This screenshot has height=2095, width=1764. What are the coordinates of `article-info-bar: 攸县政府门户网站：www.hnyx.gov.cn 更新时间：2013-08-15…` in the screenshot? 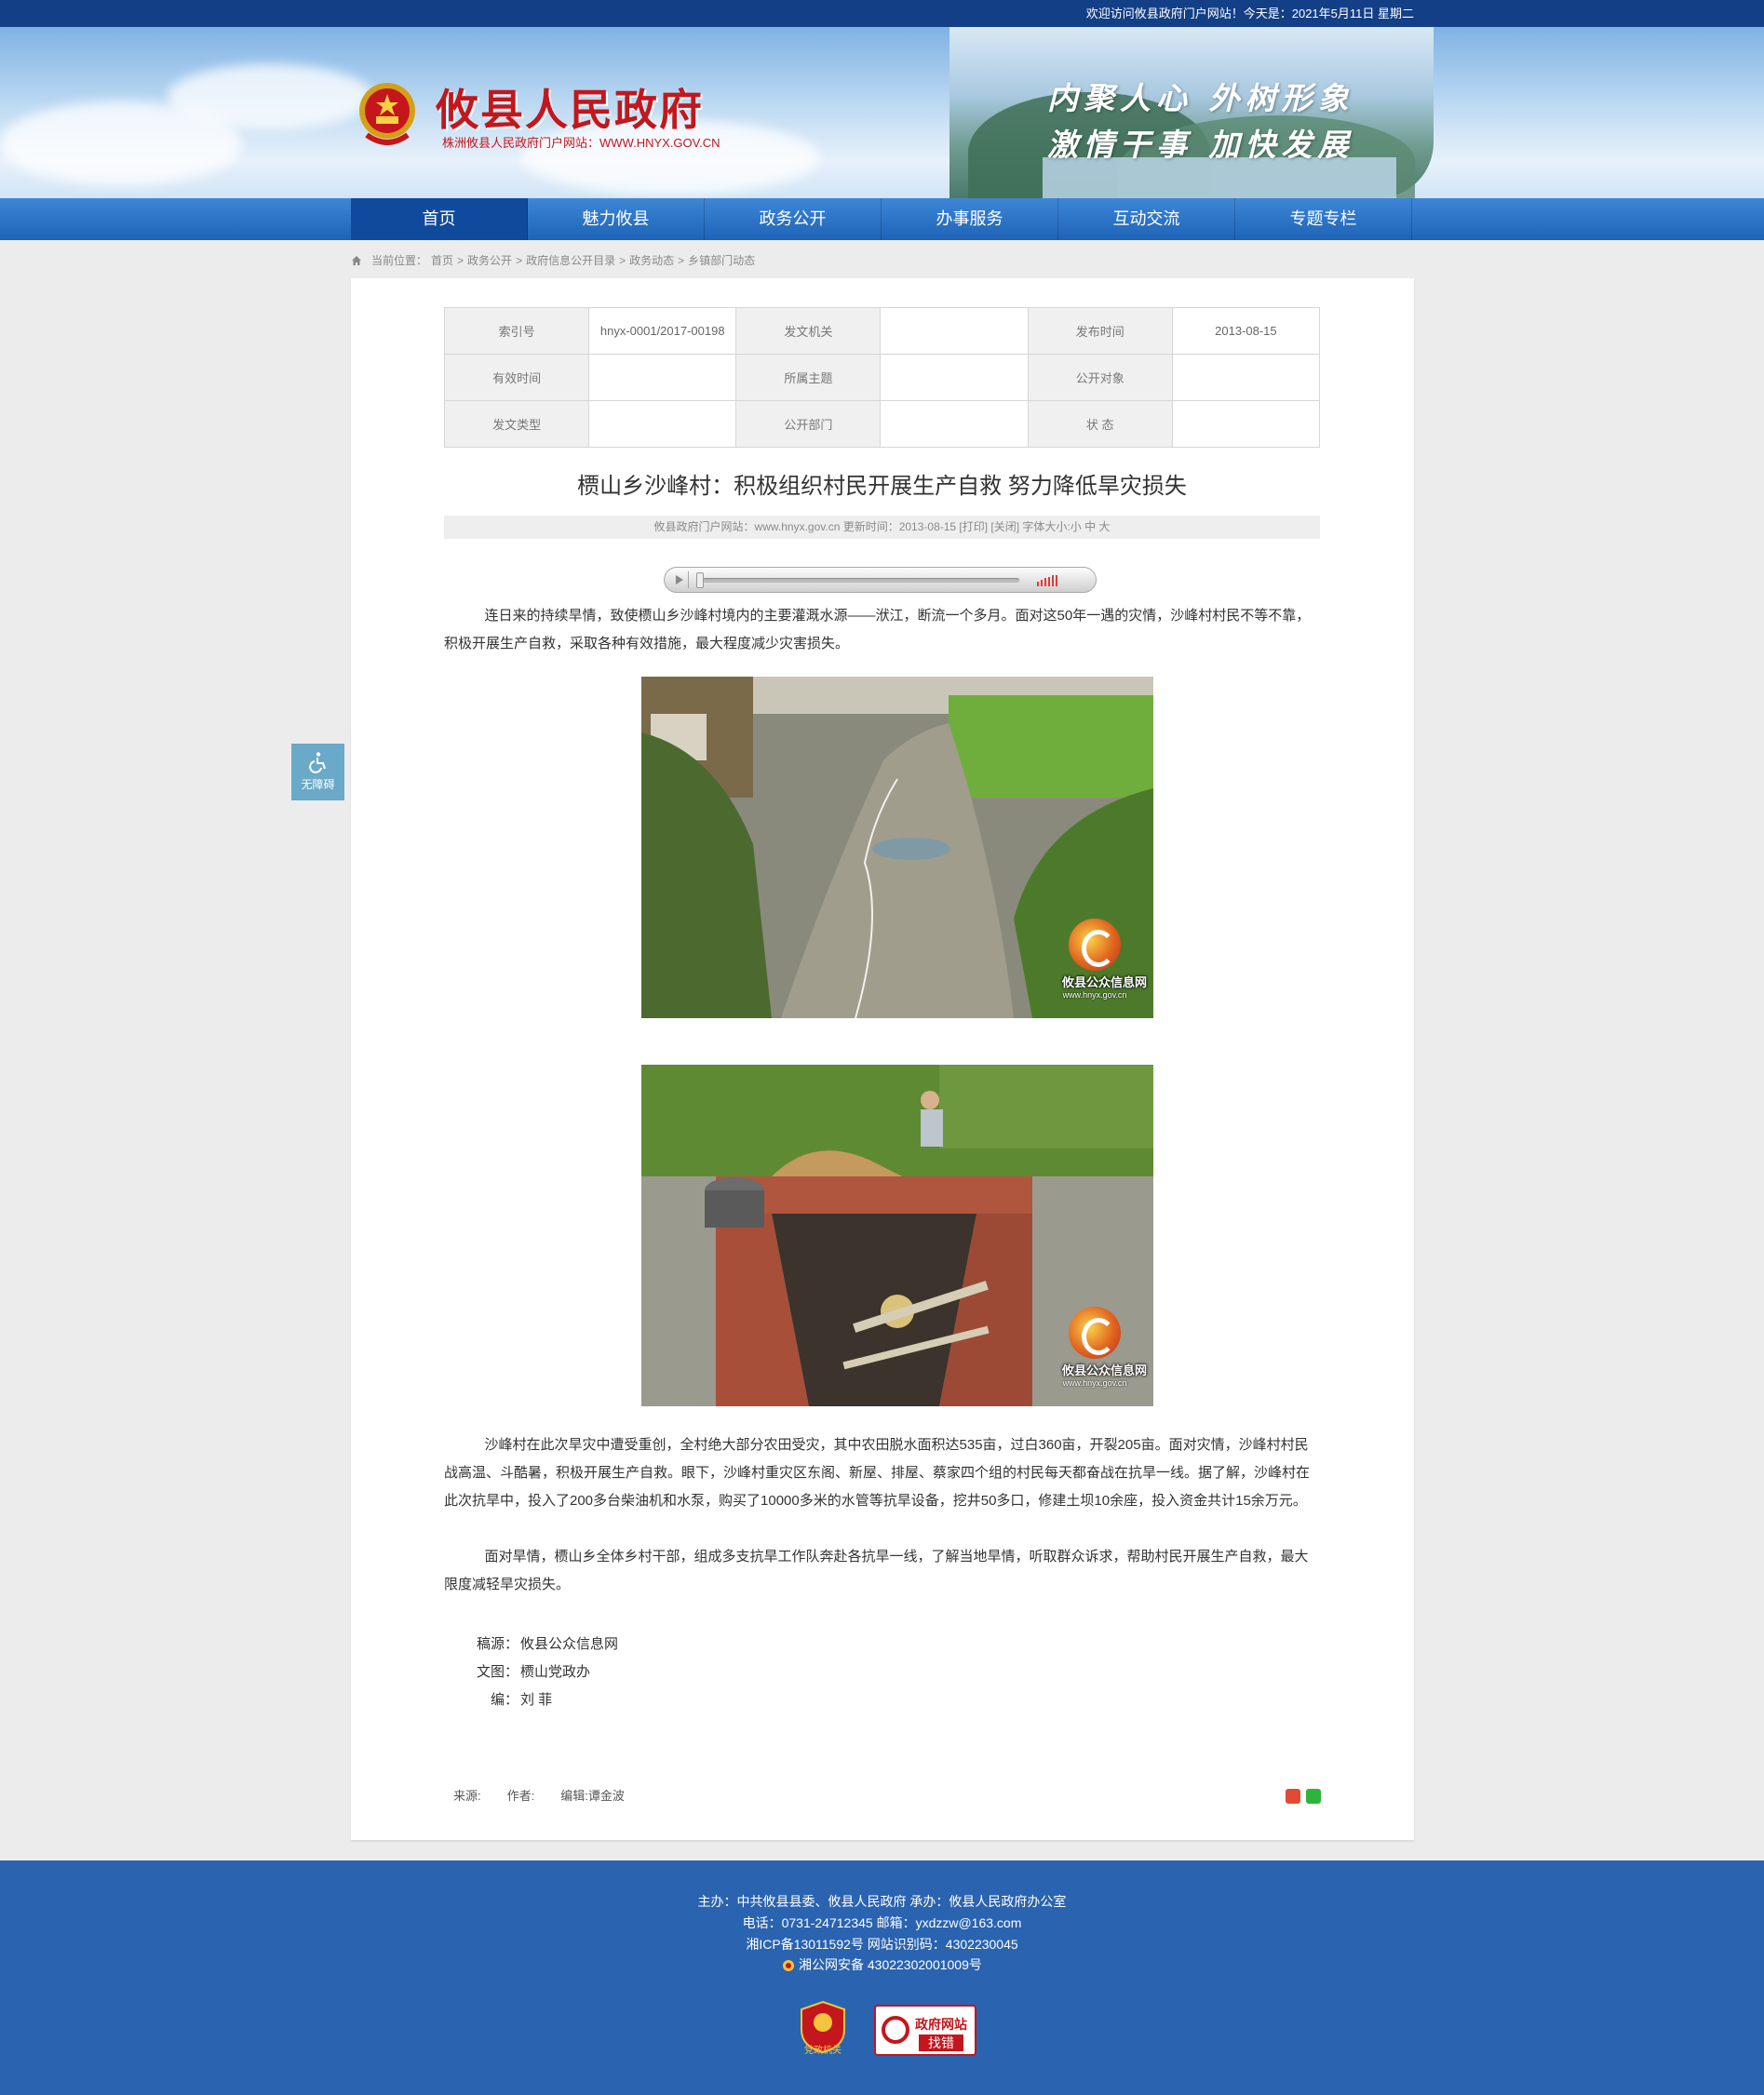 It's located at (882, 527).